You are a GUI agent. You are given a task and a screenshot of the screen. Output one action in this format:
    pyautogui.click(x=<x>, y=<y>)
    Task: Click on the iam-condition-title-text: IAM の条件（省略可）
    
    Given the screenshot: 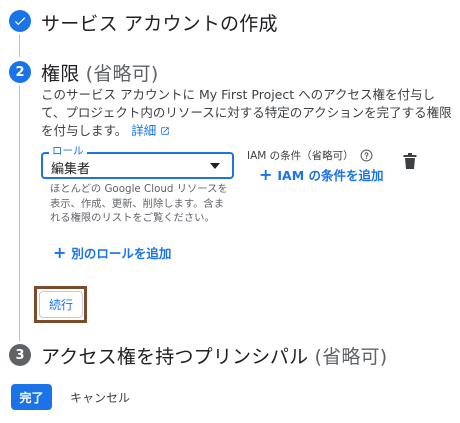 What is the action you would take?
    pyautogui.click(x=300, y=156)
    